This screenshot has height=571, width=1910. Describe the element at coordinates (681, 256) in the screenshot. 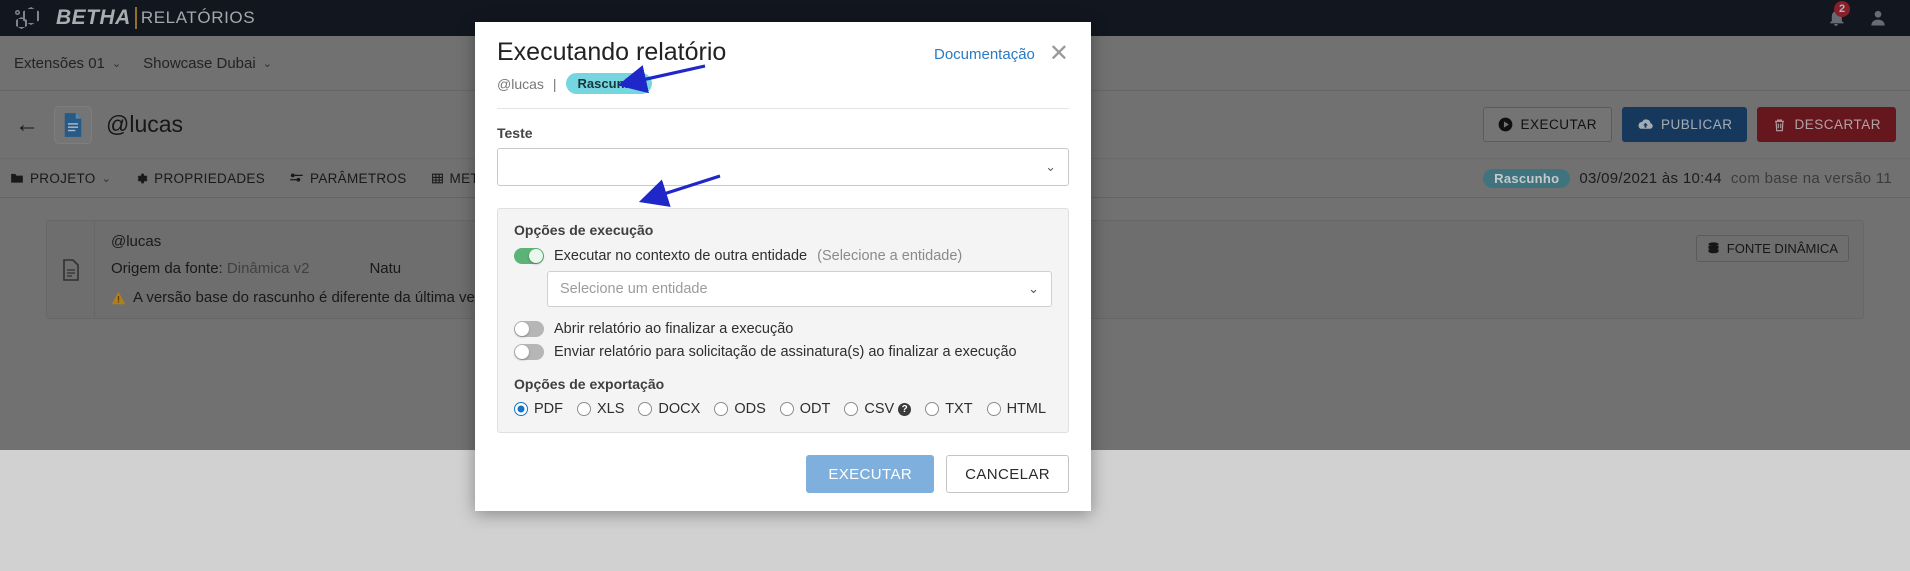

I see `context-entity-label: Executar no contexto de outra entidade` at that location.